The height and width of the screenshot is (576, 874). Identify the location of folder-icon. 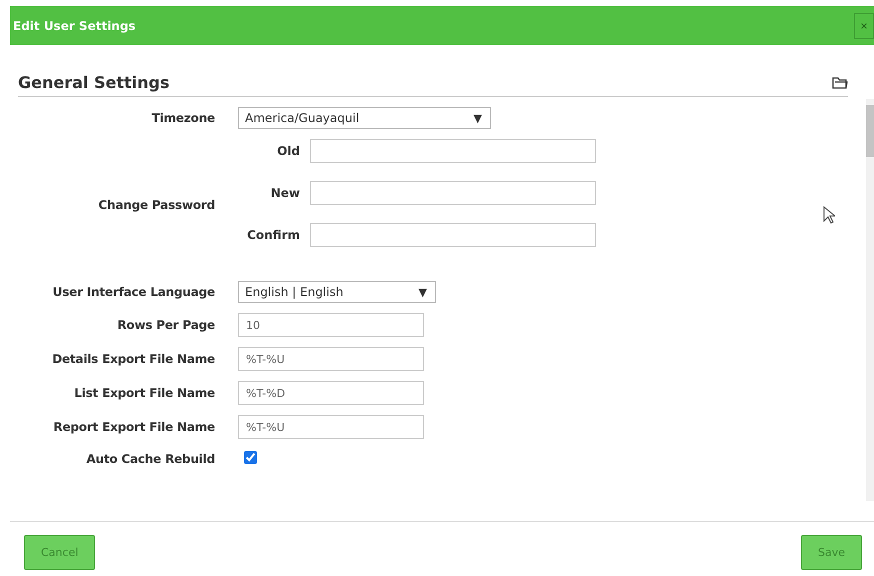
(840, 83).